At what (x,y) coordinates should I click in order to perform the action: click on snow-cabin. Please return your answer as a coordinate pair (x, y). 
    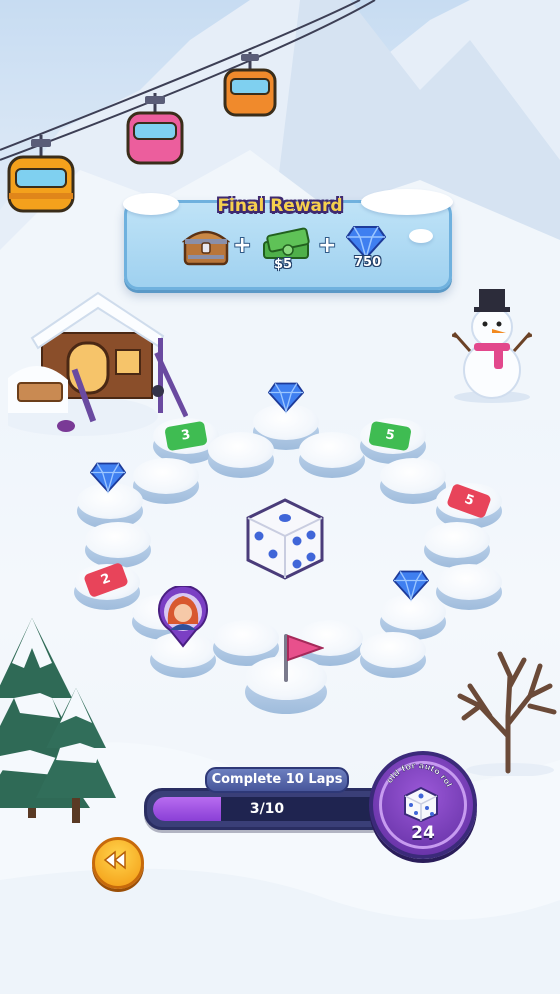
    Looking at the image, I should click on (98, 363).